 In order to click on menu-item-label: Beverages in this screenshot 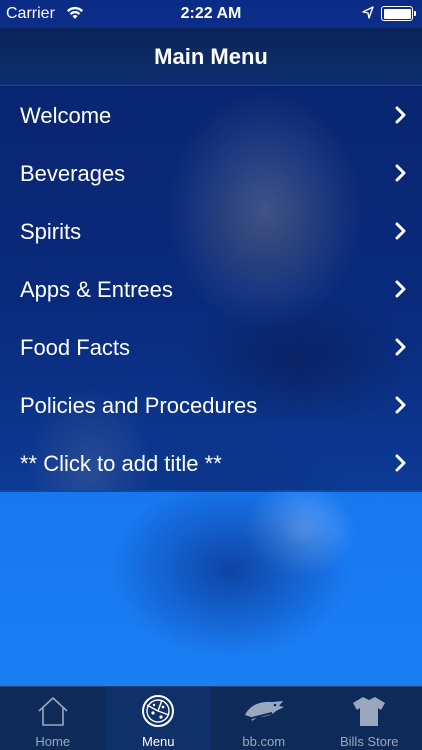, I will do `click(73, 173)`.